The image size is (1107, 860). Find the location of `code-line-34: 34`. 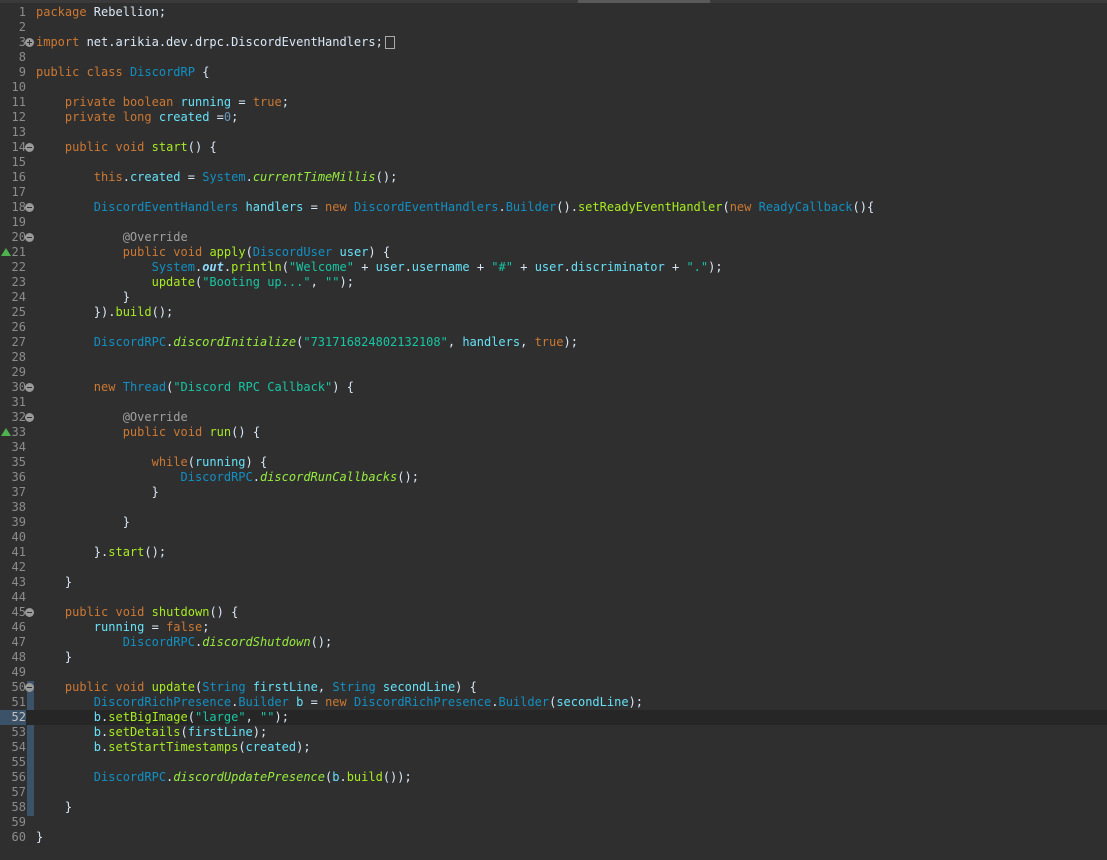

code-line-34: 34 is located at coordinates (553, 447).